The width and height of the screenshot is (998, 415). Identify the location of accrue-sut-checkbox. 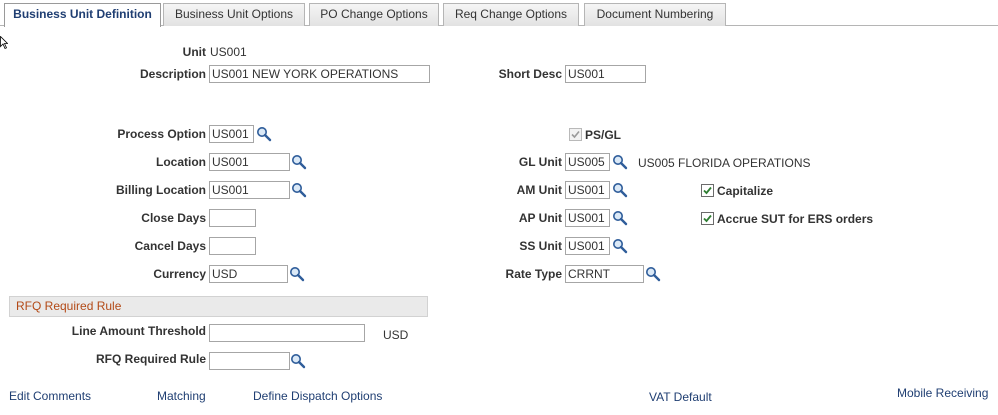
(707, 218).